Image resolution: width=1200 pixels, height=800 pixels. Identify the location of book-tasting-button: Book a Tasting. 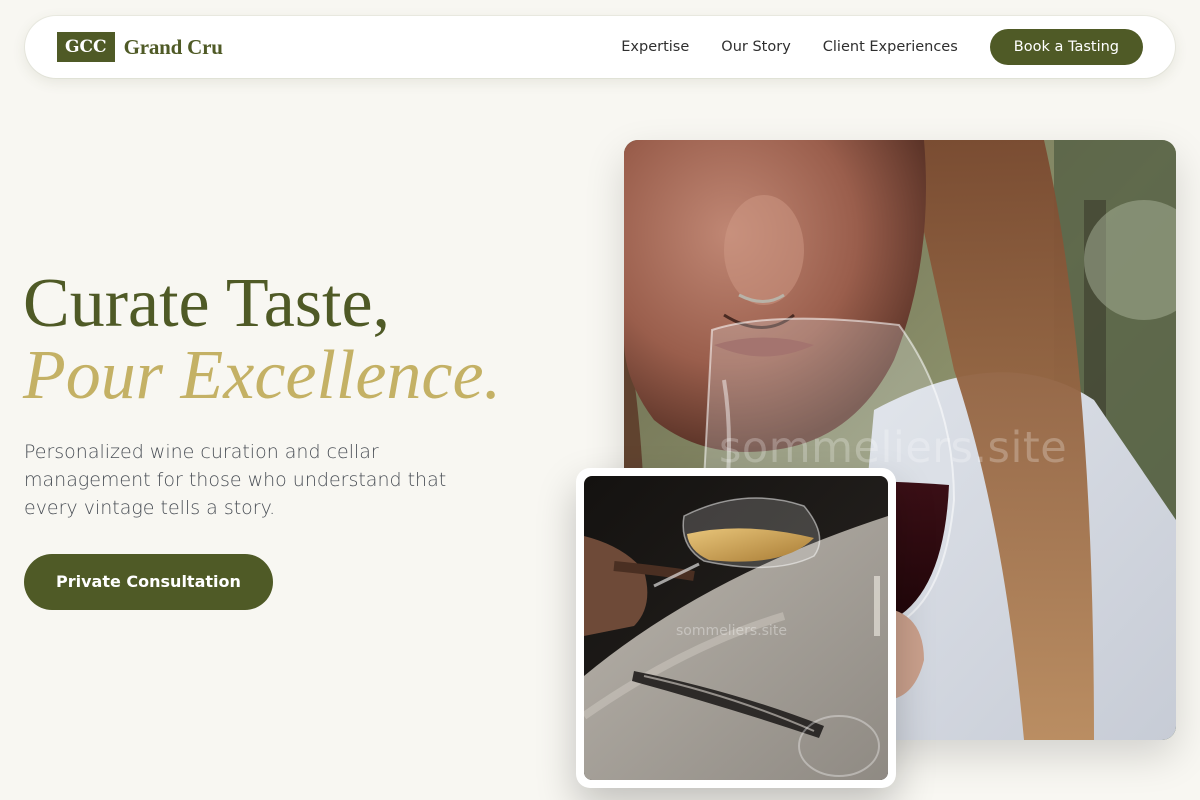
(1066, 47).